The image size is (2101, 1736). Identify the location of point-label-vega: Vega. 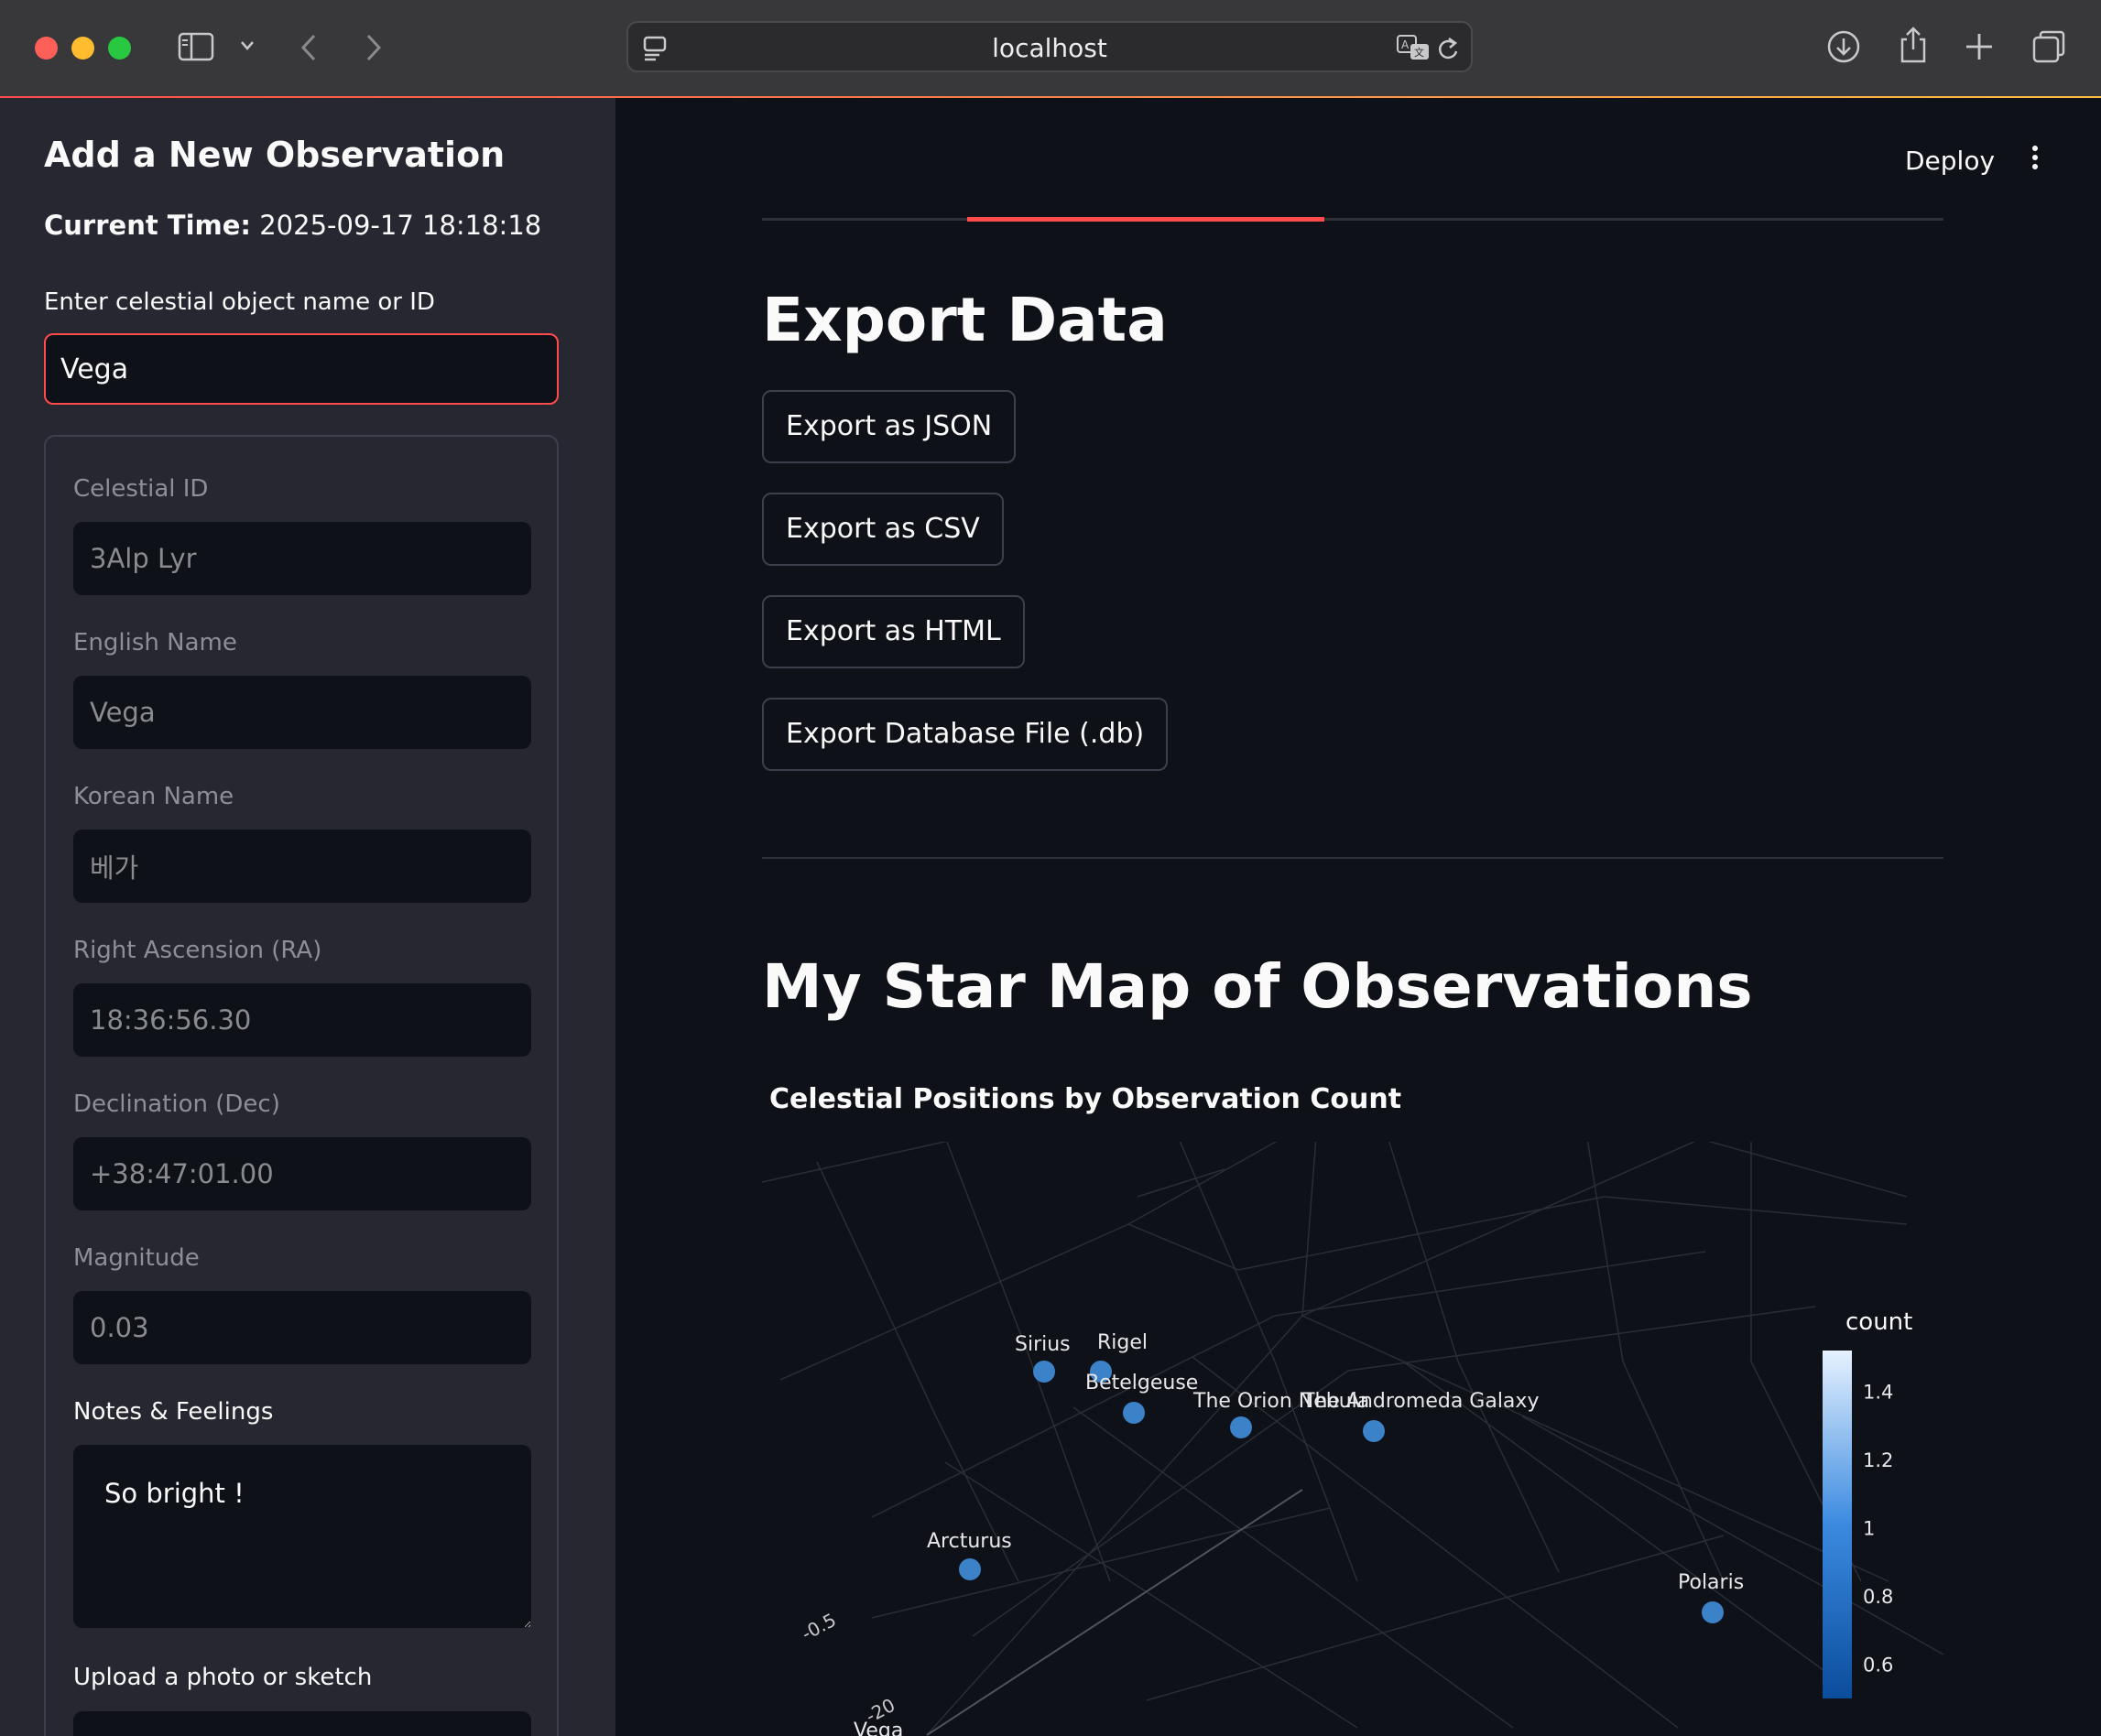
(878, 1728).